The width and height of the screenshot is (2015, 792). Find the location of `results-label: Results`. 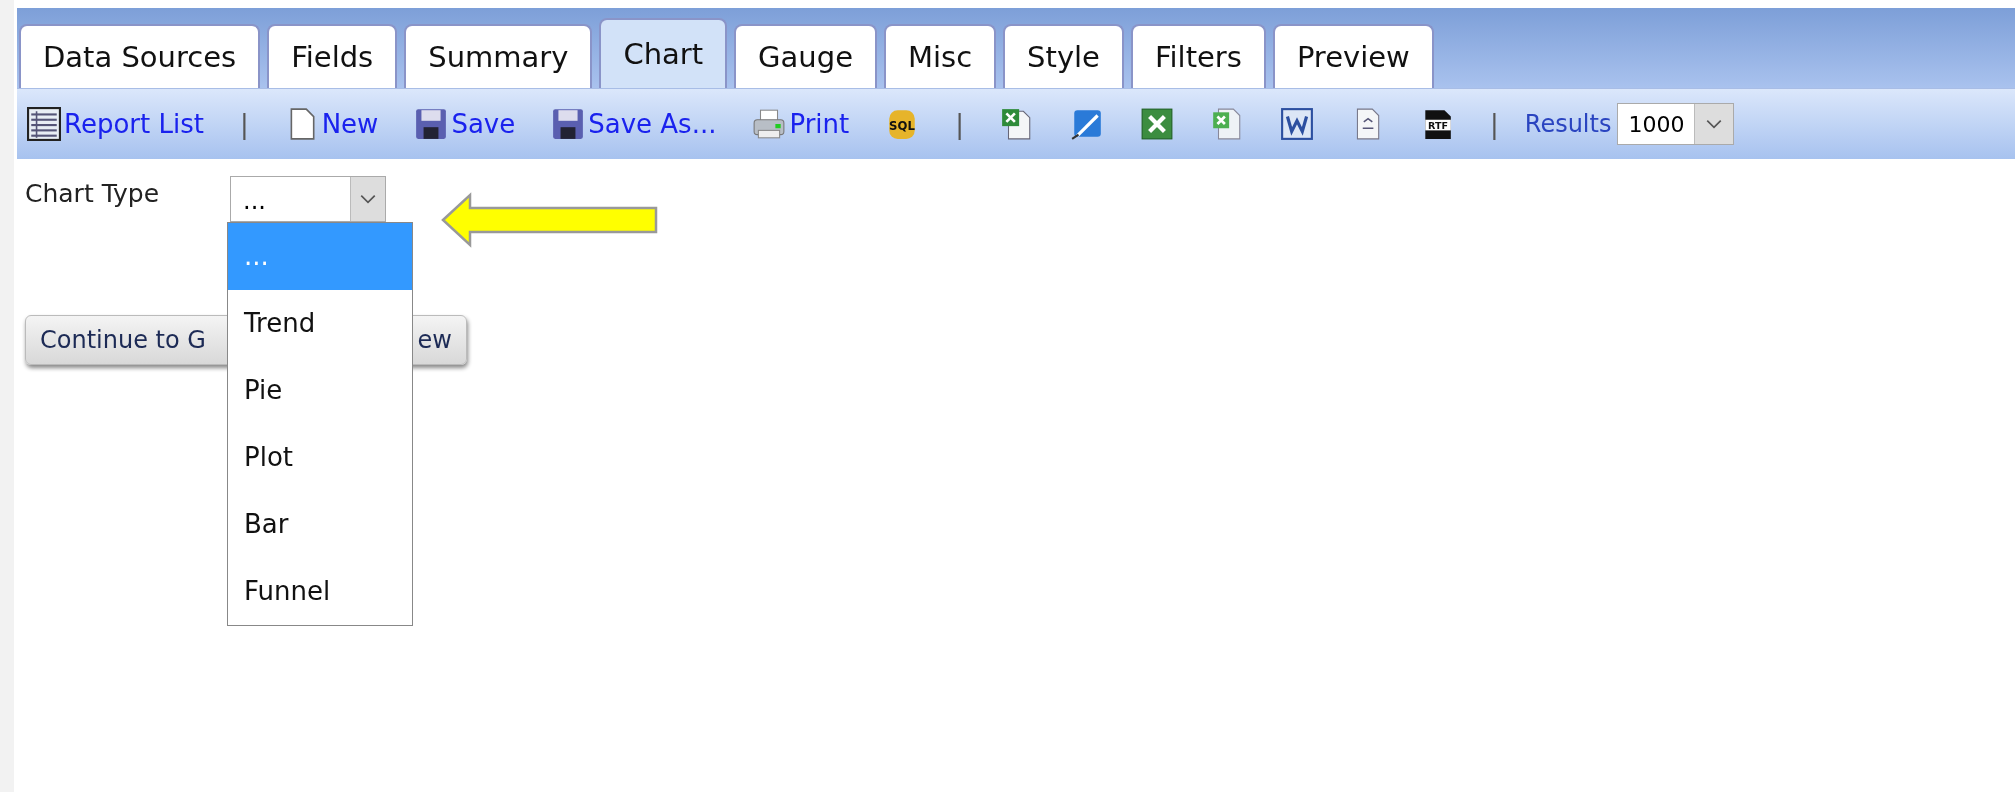

results-label: Results is located at coordinates (1568, 124).